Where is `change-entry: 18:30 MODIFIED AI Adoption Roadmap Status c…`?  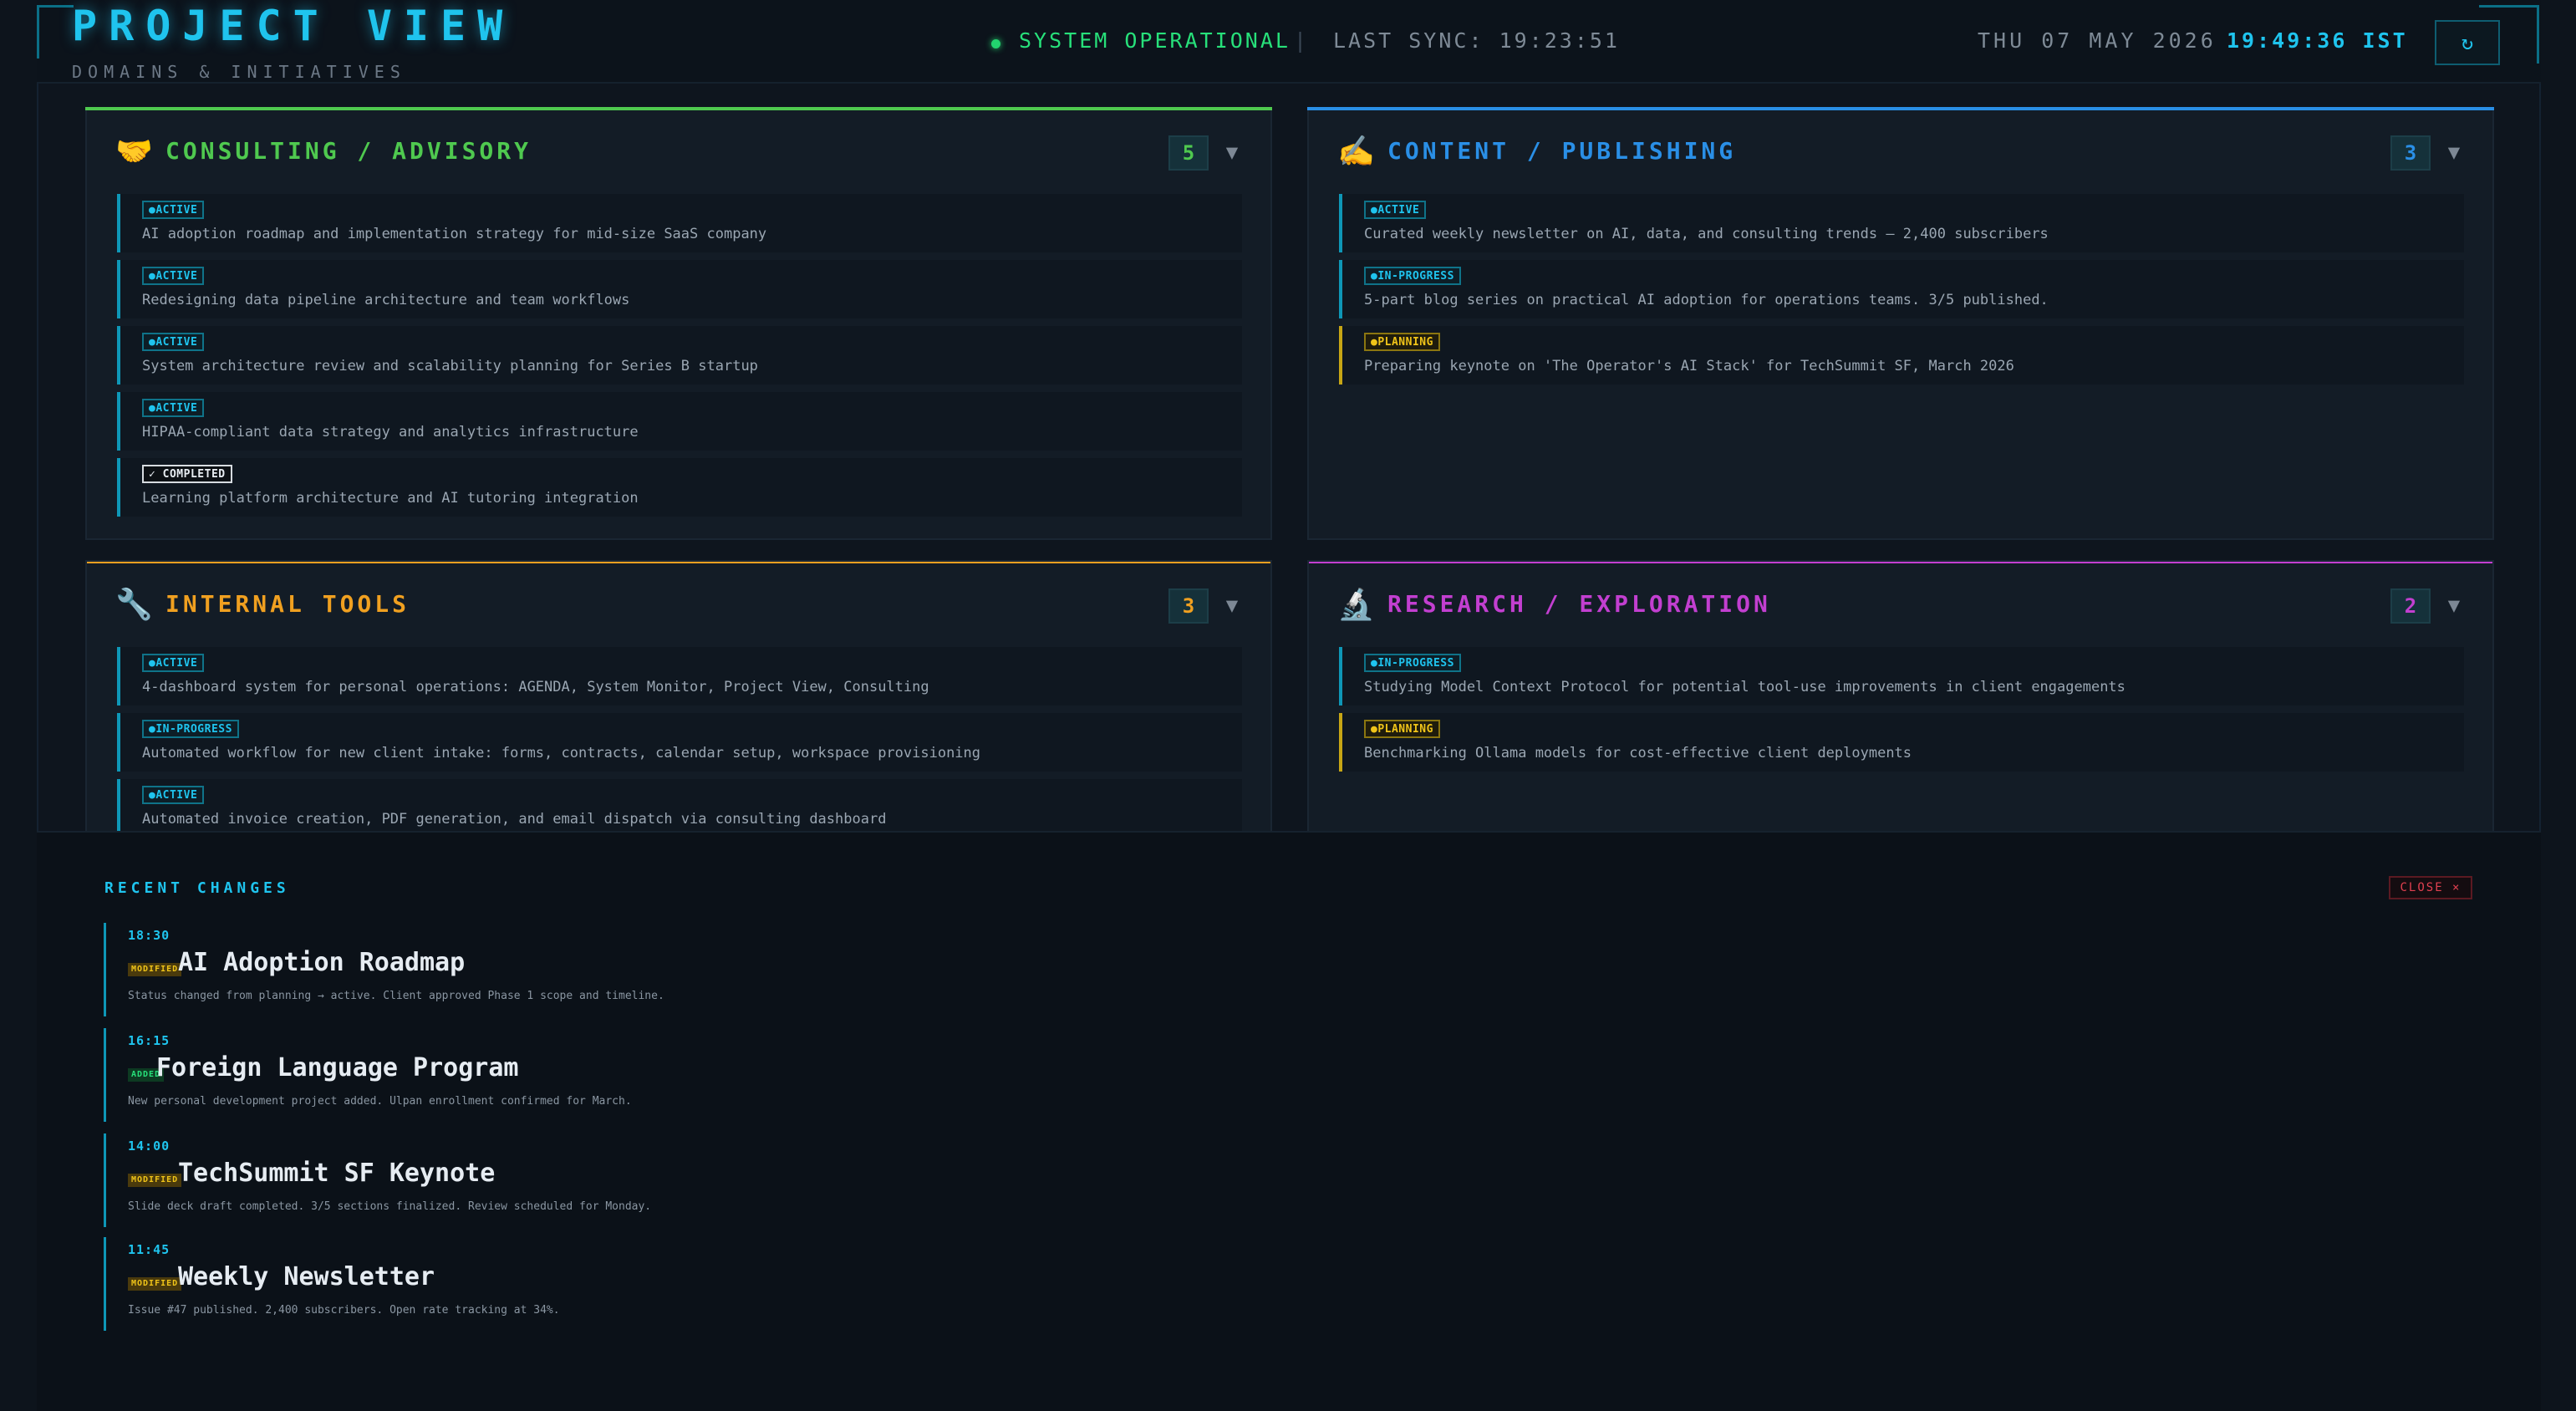
change-entry: 18:30 MODIFIED AI Adoption Roadmap Status c… is located at coordinates (689, 969).